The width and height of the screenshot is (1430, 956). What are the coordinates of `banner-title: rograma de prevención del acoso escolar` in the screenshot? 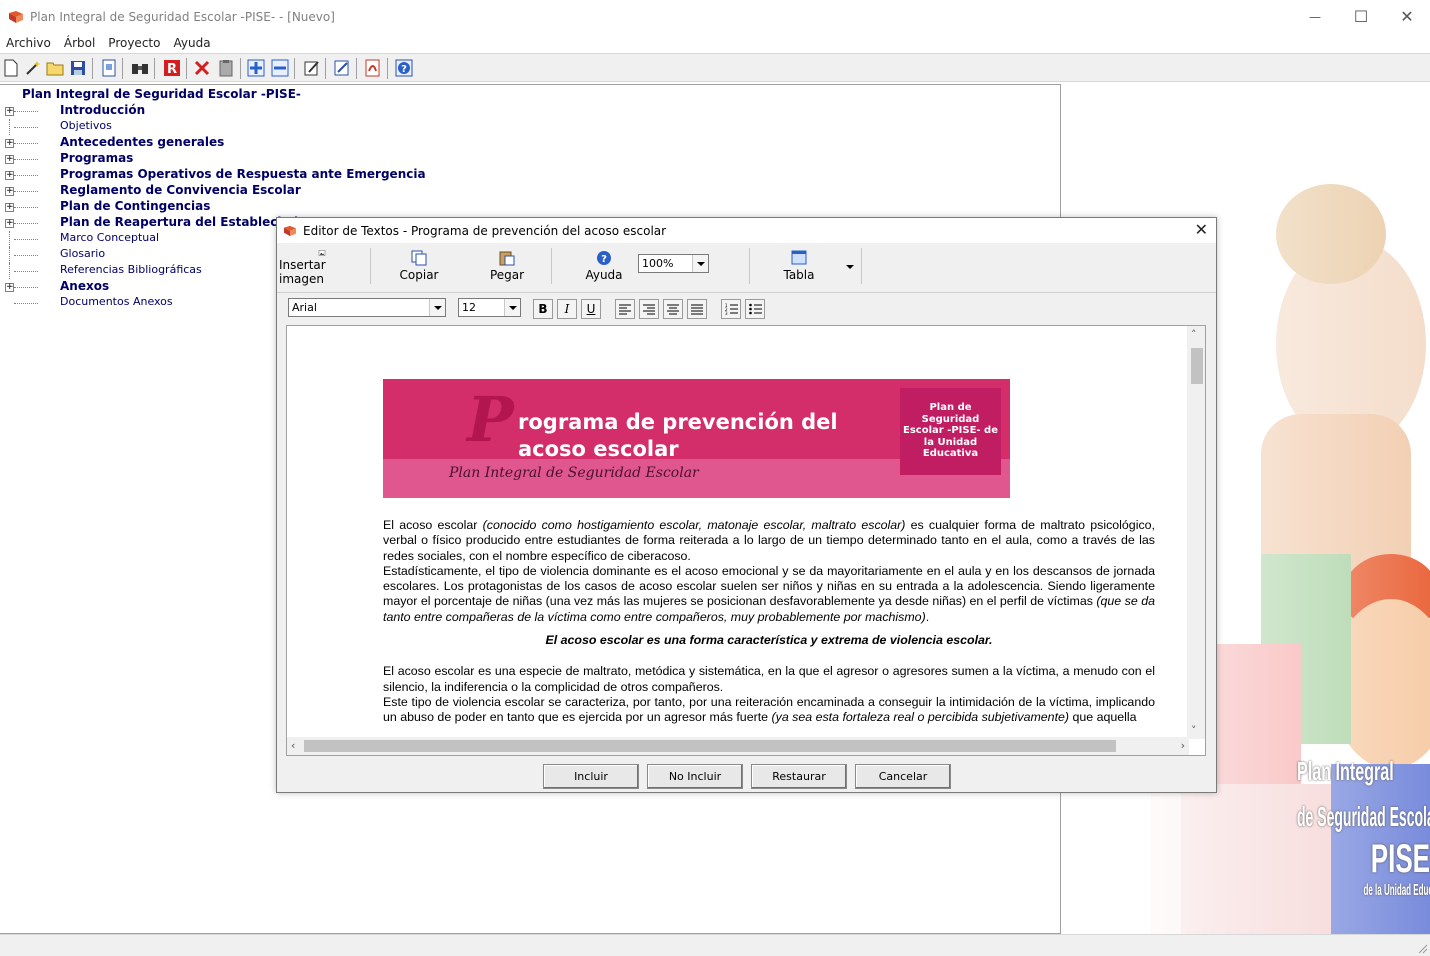 It's located at (678, 435).